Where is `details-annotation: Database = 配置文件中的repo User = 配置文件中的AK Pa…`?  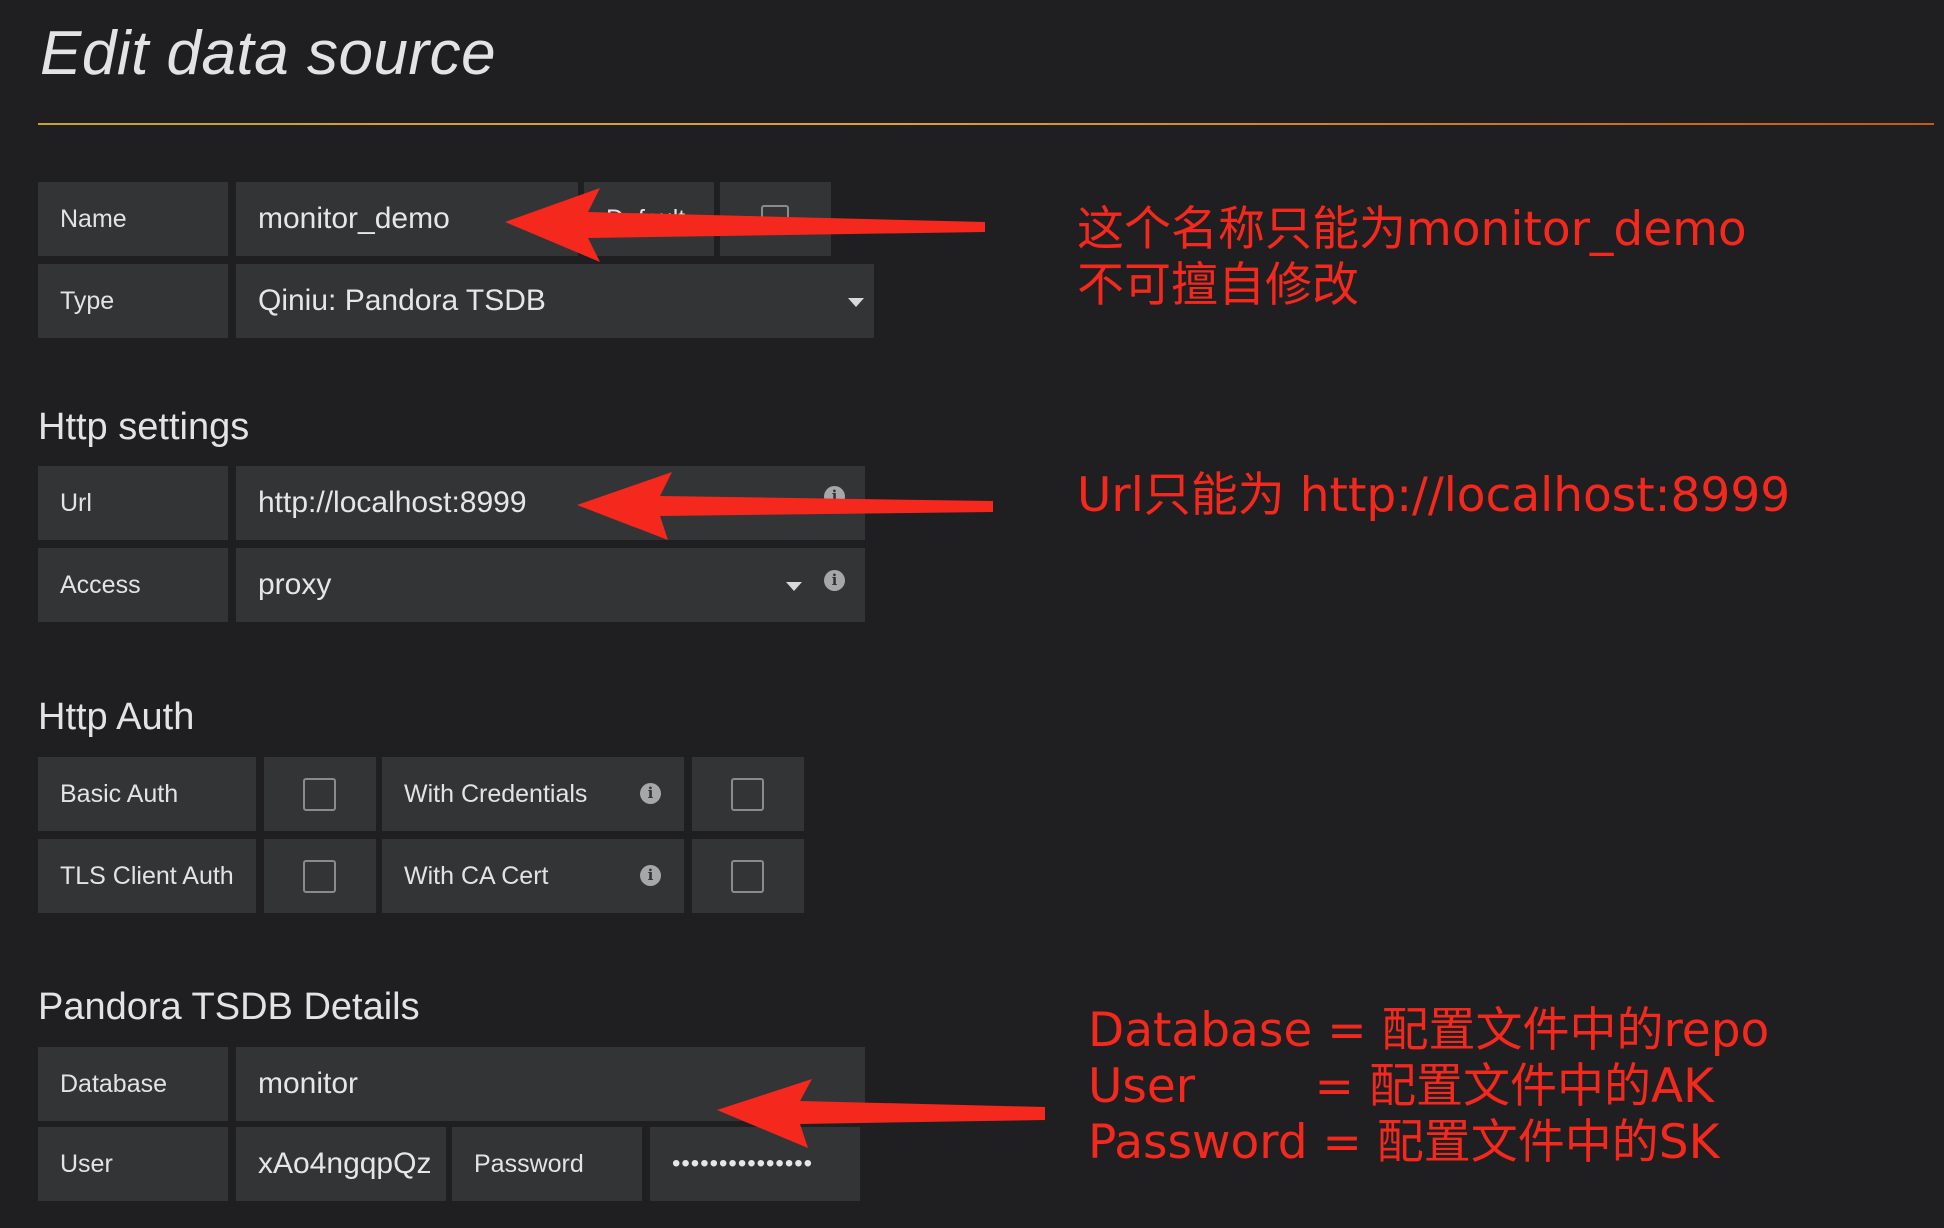 details-annotation: Database = 配置文件中的repo User = 配置文件中的AK Pa… is located at coordinates (1429, 1086).